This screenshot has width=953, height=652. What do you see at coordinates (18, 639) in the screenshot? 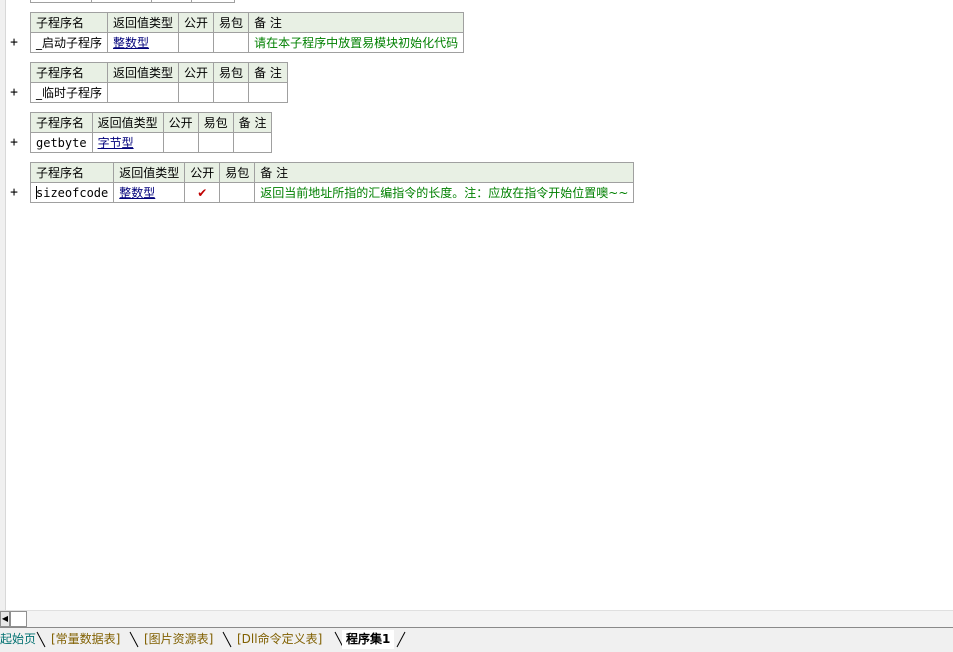
I see `tab-start-page: 起始页` at bounding box center [18, 639].